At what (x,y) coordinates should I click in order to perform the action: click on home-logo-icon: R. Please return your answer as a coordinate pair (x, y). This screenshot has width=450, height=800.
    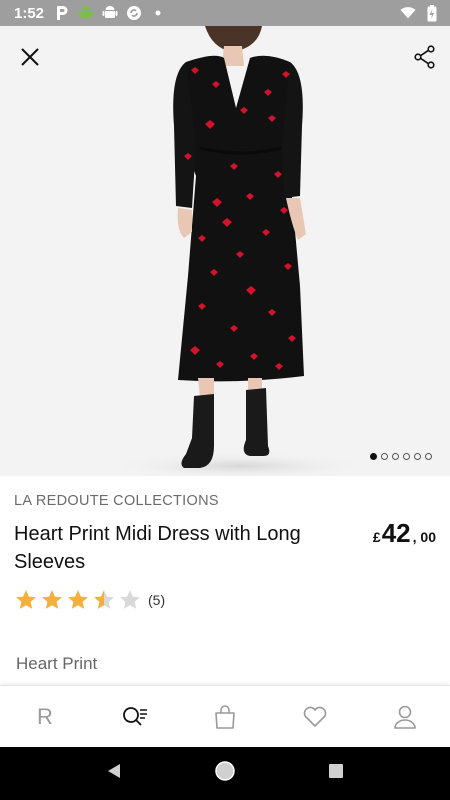
    Looking at the image, I should click on (45, 716).